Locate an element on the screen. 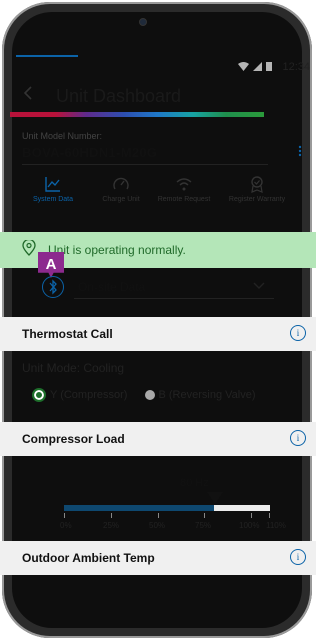 Image resolution: width=320 pixels, height=641 pixels. tick-label: 25% is located at coordinates (111, 525).